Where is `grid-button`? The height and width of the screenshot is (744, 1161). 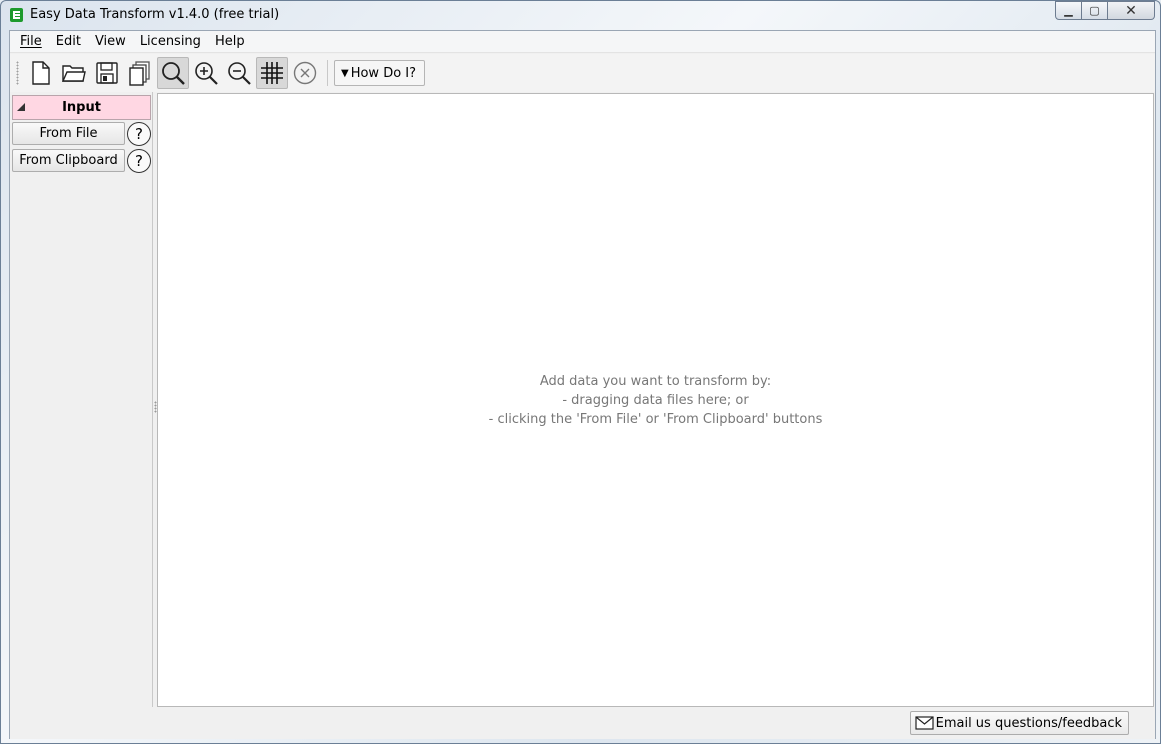 grid-button is located at coordinates (272, 73).